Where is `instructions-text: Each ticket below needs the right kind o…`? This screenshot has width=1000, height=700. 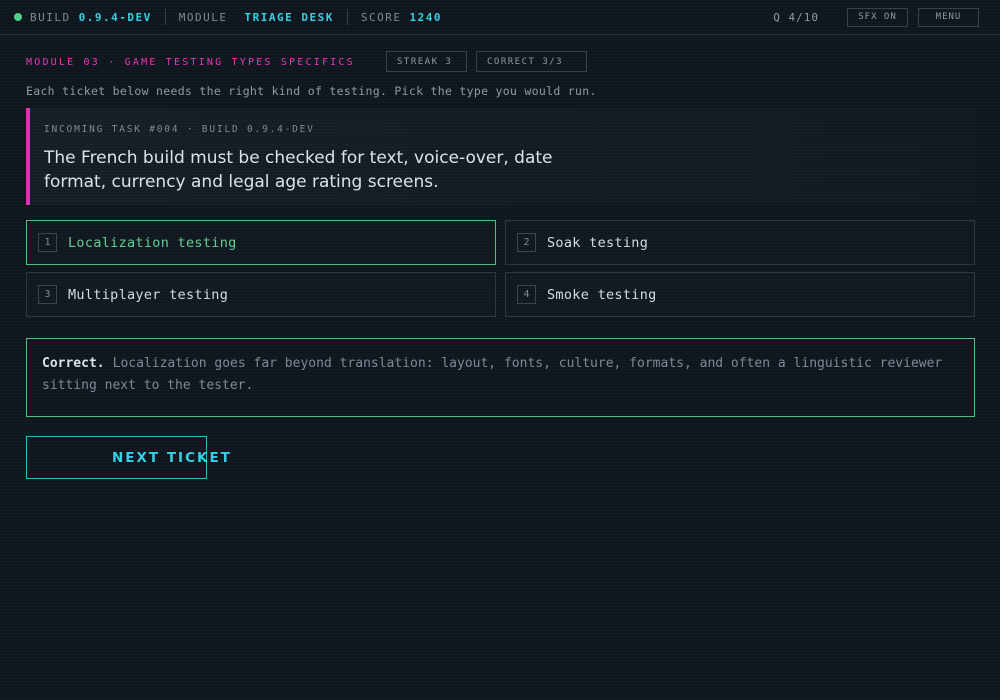 instructions-text: Each ticket below needs the right kind o… is located at coordinates (311, 91).